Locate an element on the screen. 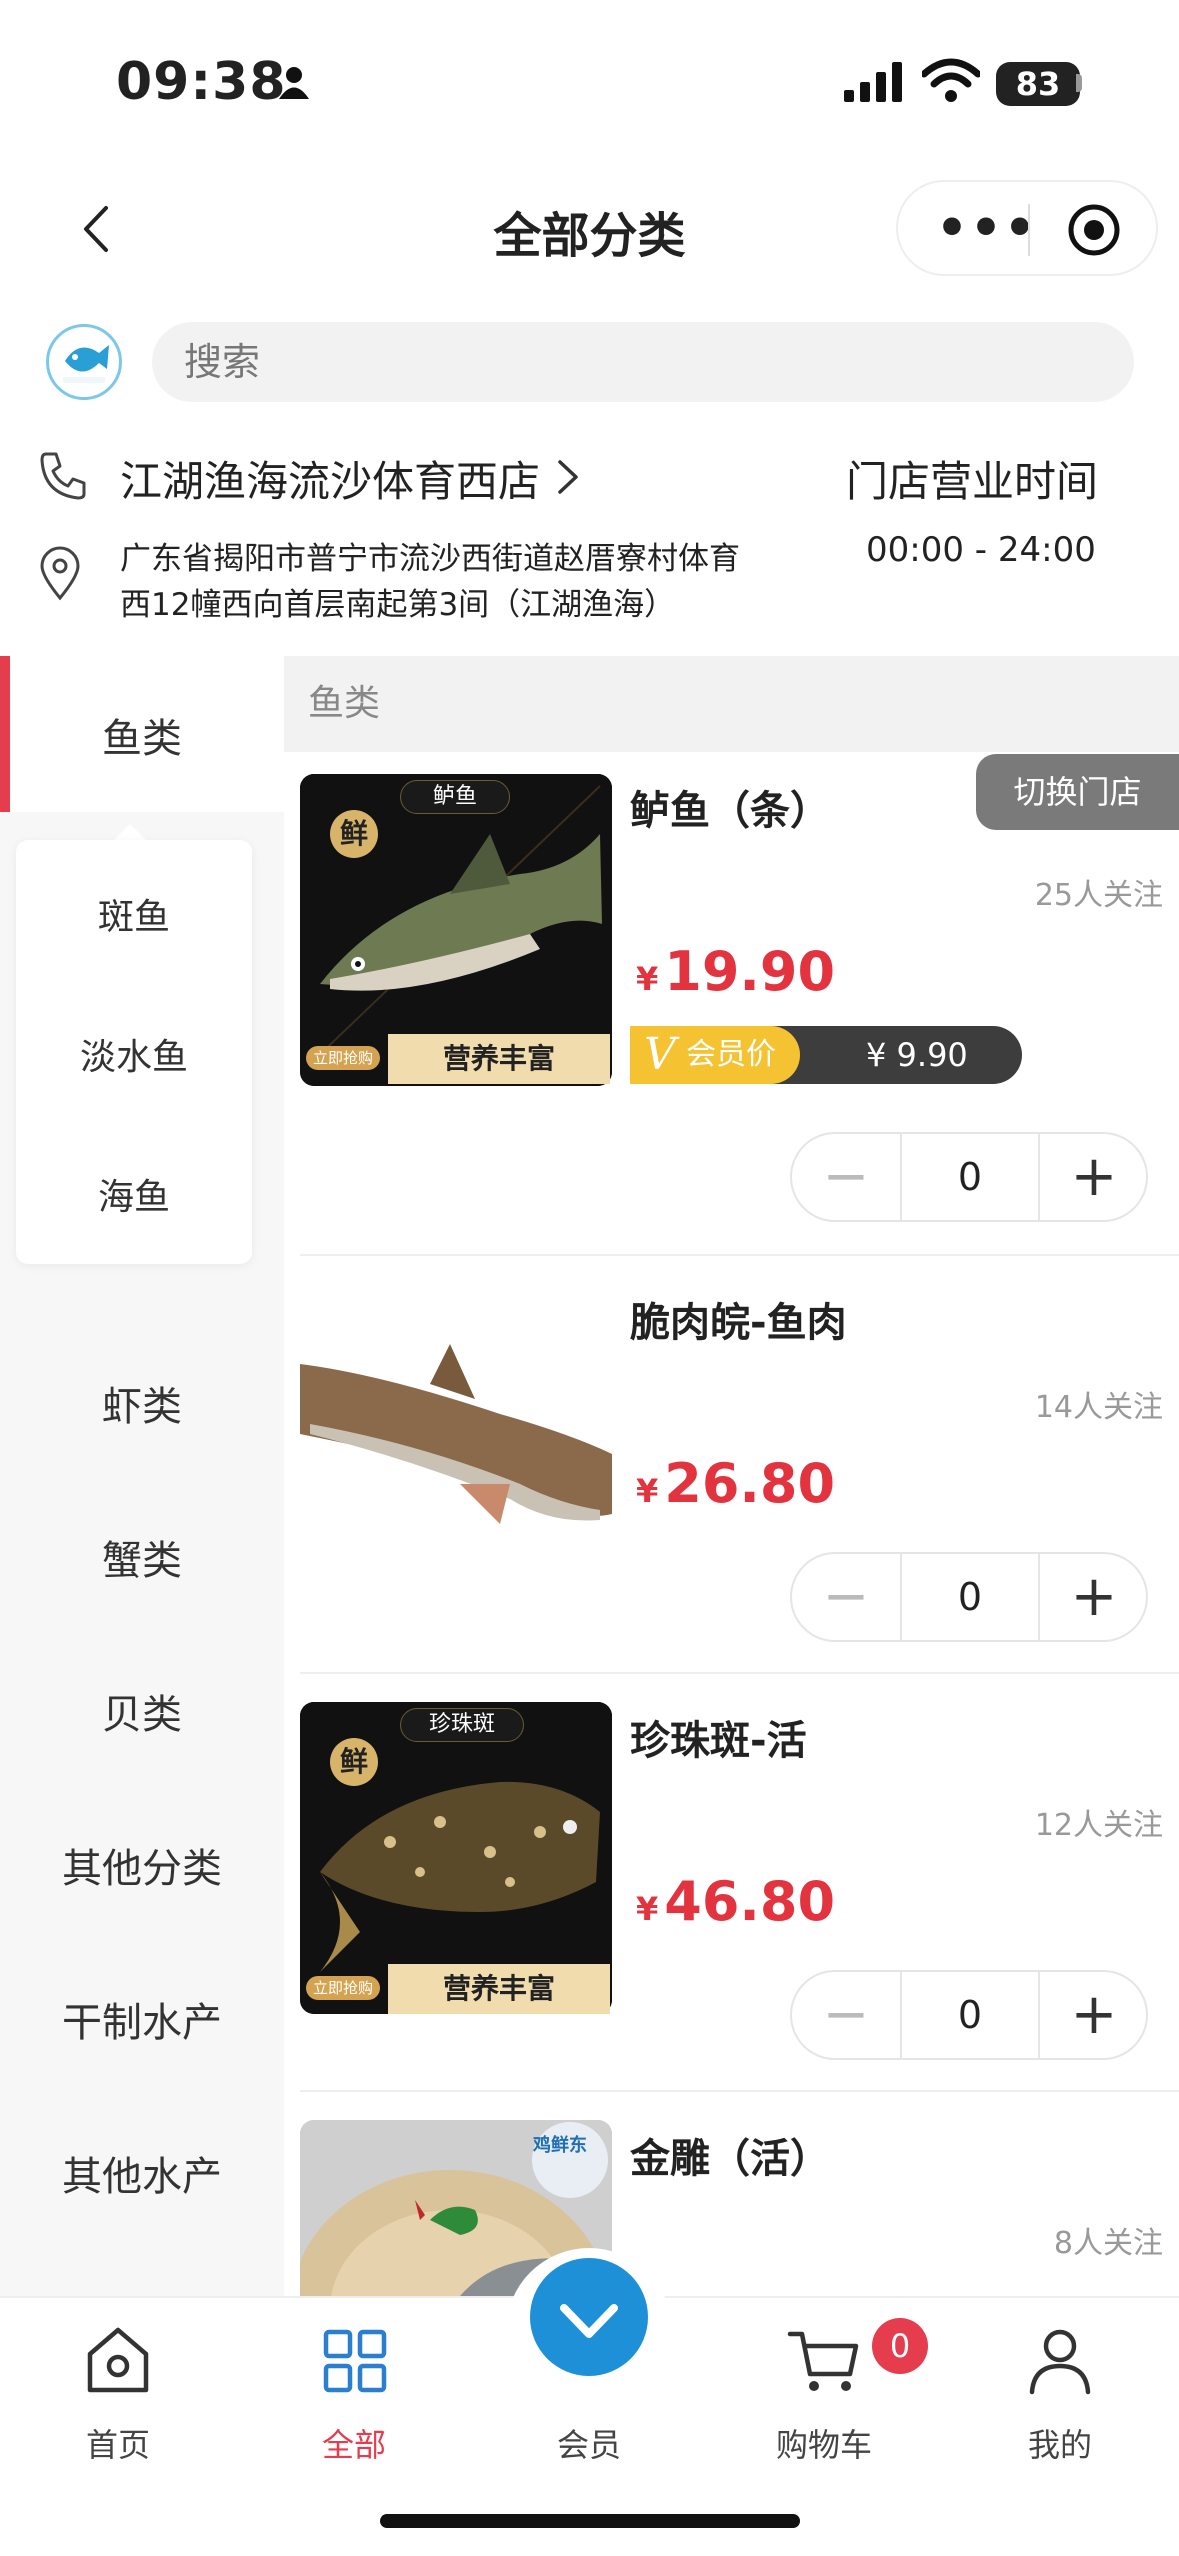 This screenshot has height=2556, width=1179. tab-home-label: 首页 is located at coordinates (118, 2443).